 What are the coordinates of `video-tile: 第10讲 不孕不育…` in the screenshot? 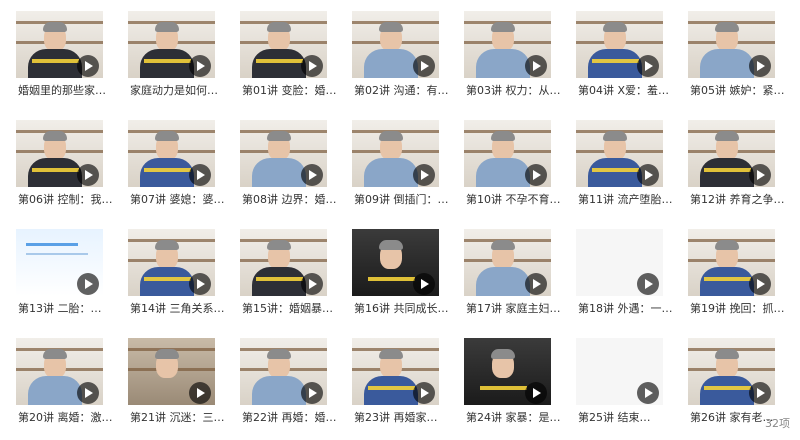 It's located at (512, 167).